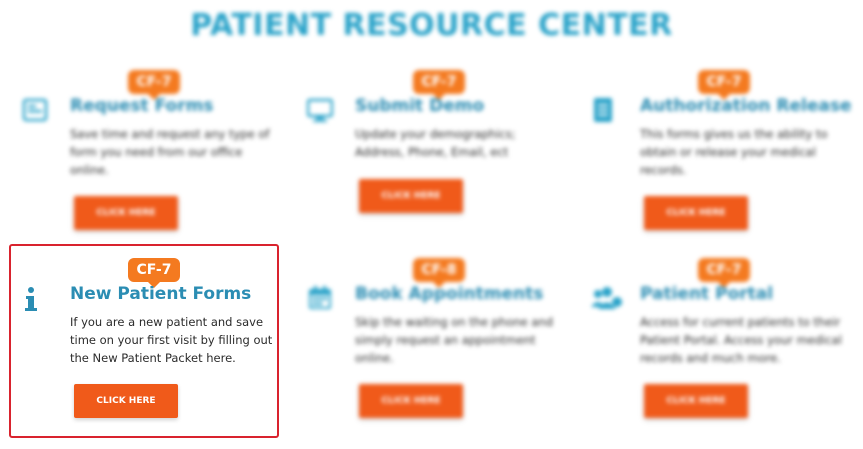 This screenshot has width=863, height=449. I want to click on card-title: Submit Demo, so click(420, 106).